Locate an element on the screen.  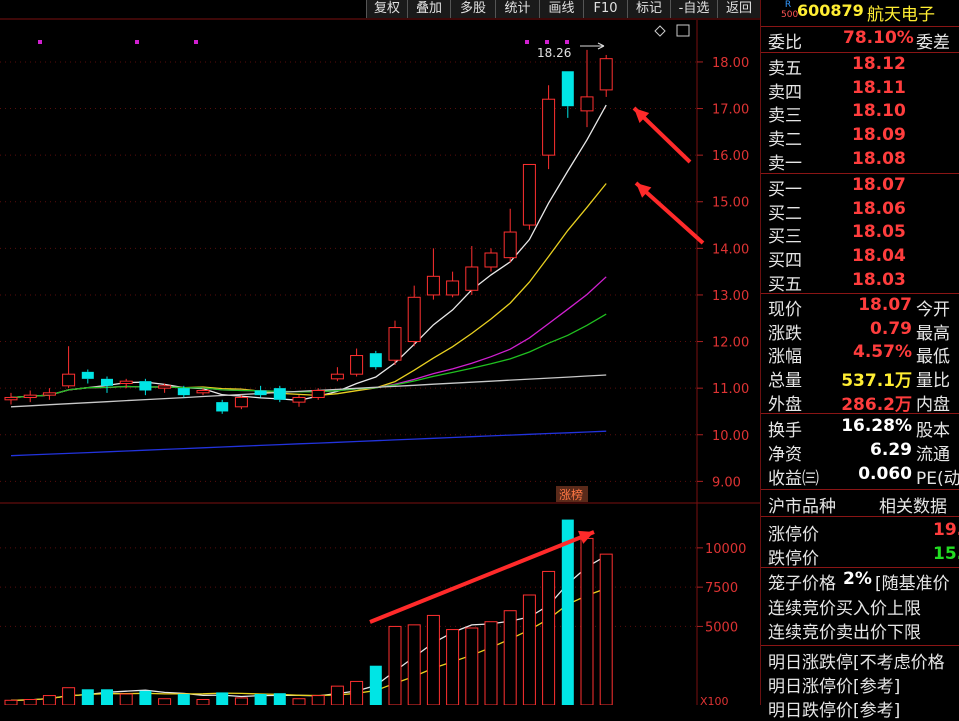
stat-row: 现价 18.07 今开 is located at coordinates (860, 307).